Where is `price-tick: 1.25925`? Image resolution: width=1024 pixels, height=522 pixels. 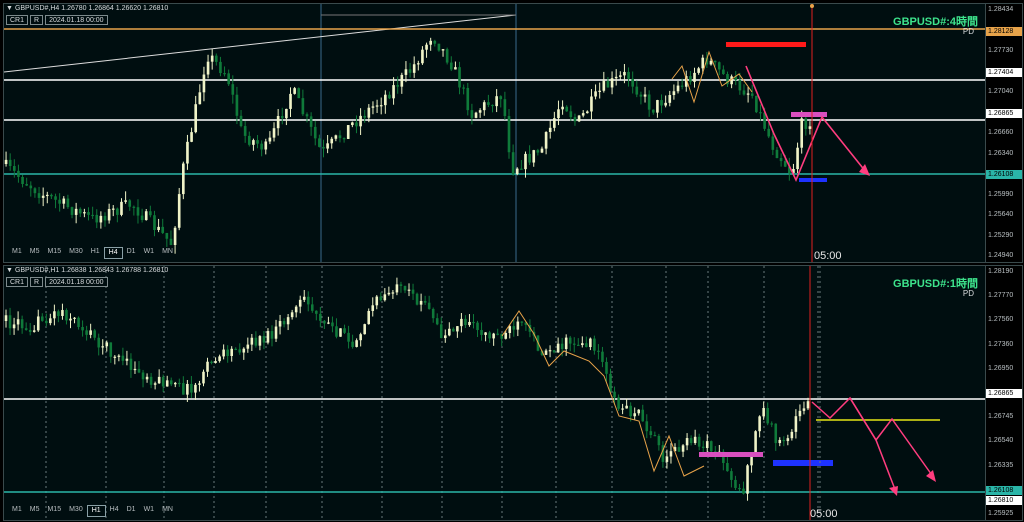 price-tick: 1.25925 is located at coordinates (1001, 513).